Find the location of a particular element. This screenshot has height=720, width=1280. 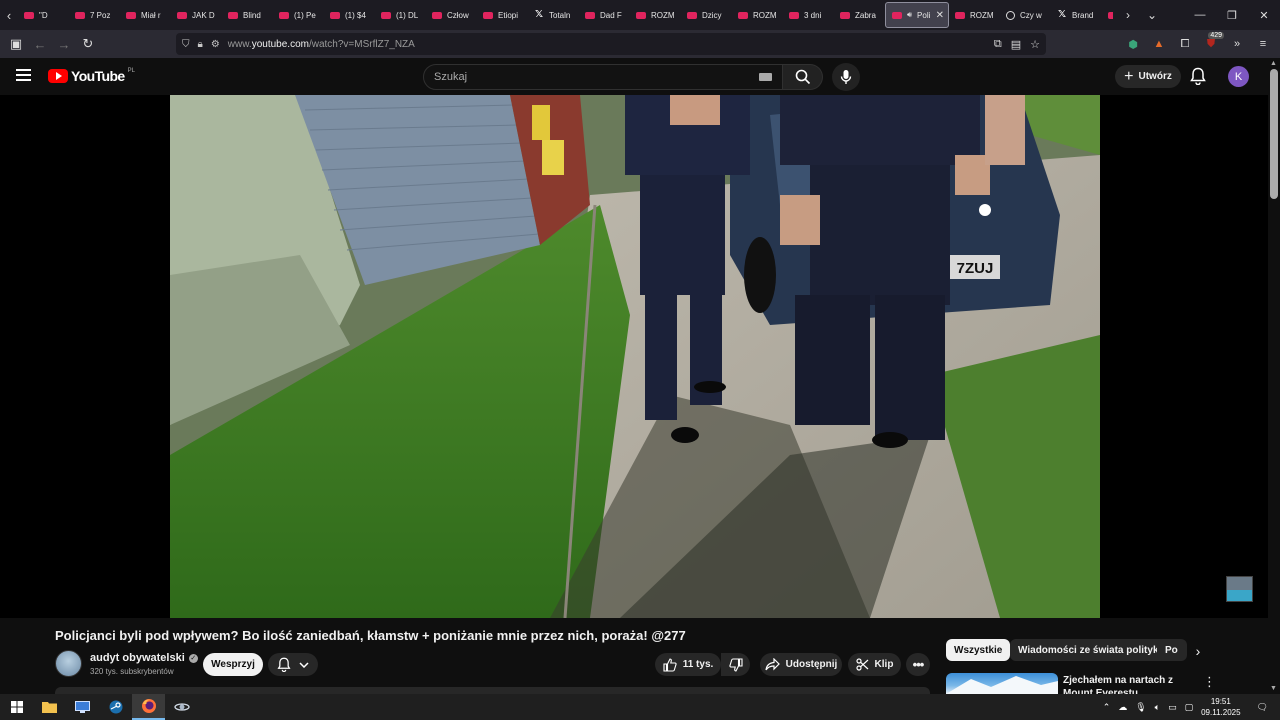

forward-icon: → is located at coordinates (64, 44).